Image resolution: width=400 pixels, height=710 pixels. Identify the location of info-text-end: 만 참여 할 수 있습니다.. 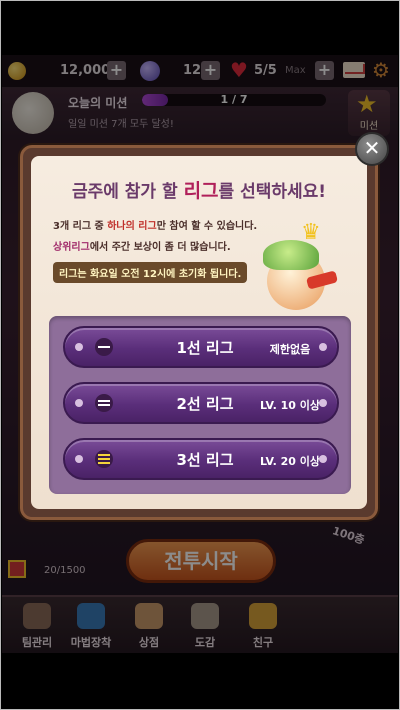
(207, 226).